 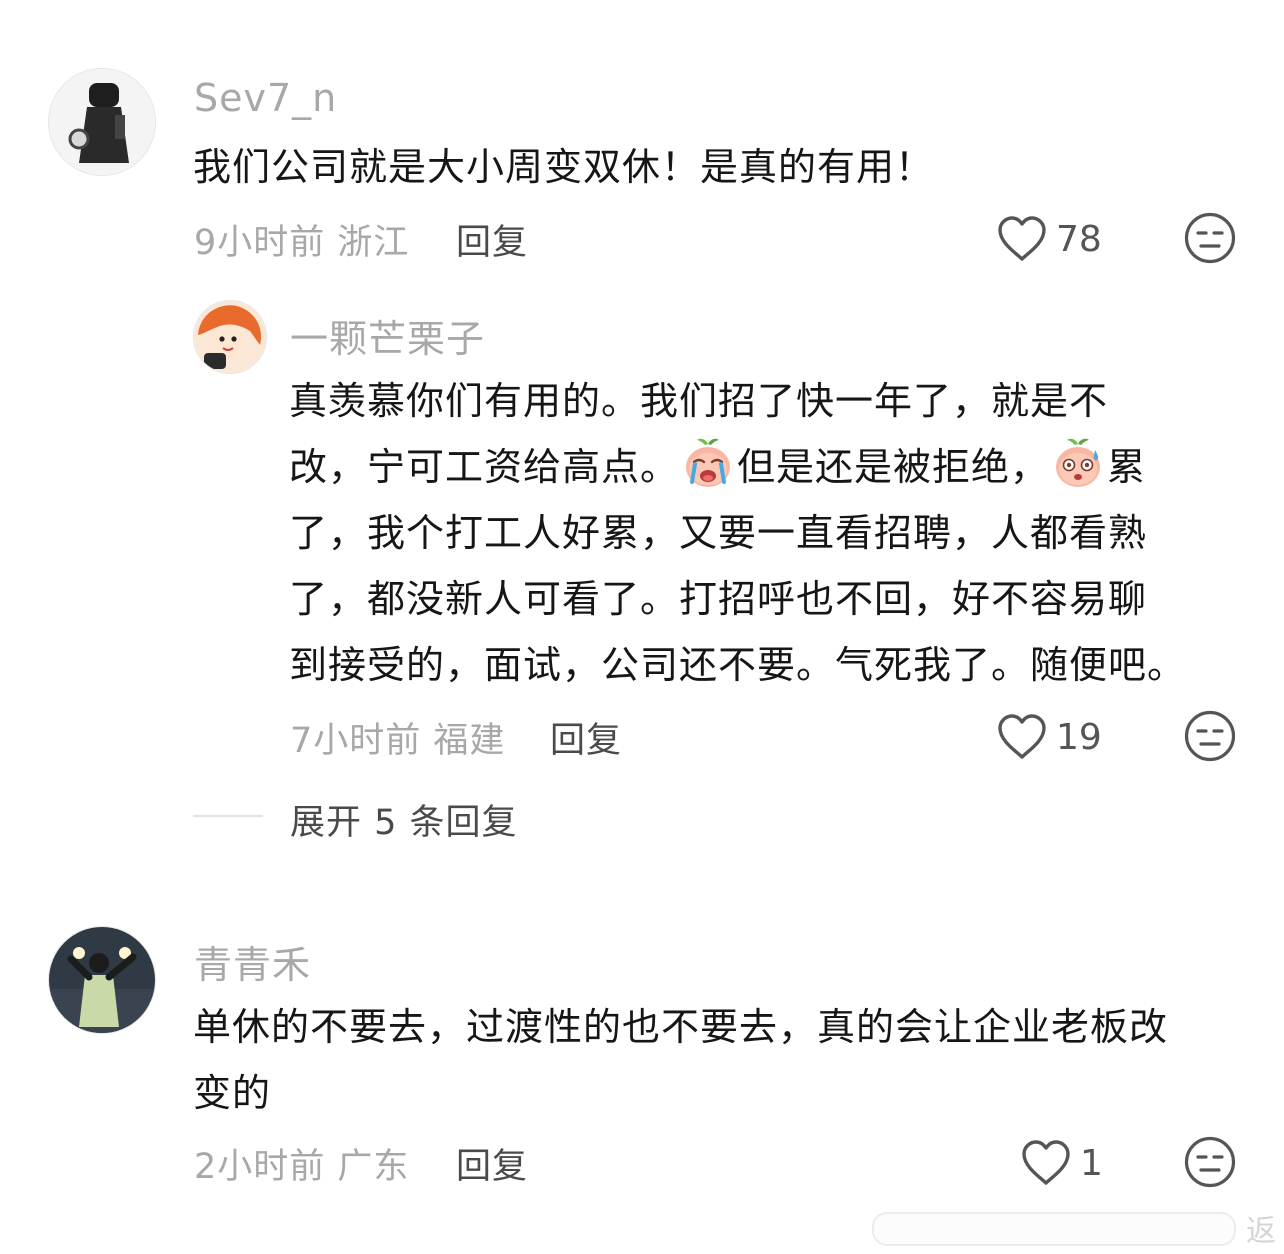 I want to click on comment-line: 我们公司就是大小周变双休！是真的有用！, so click(x=564, y=167).